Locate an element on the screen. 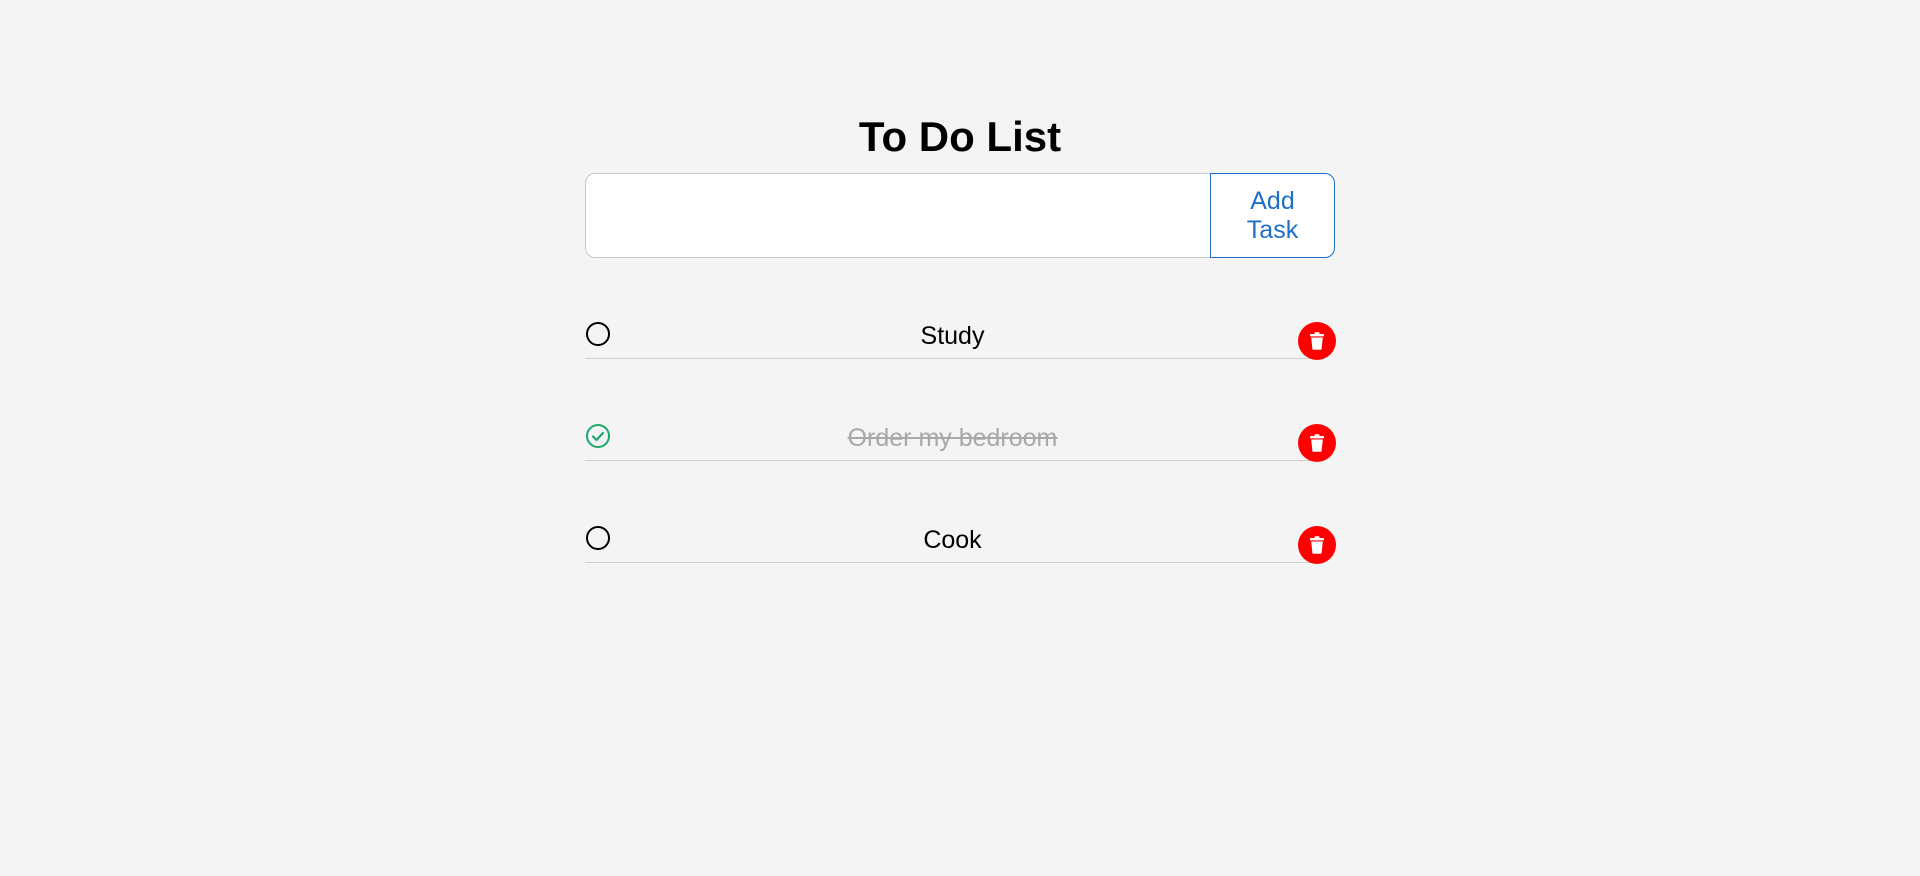 This screenshot has width=1920, height=876. task-item: Cook is located at coordinates (960, 534).